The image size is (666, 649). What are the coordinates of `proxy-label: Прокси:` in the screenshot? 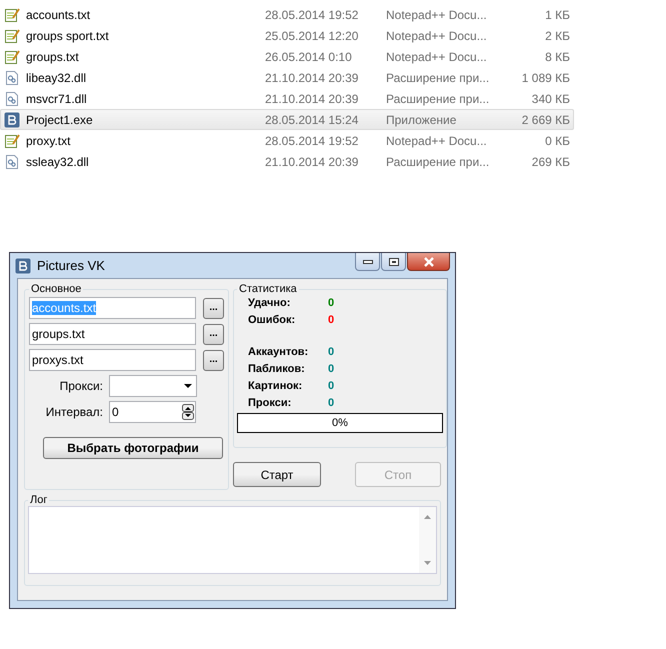 It's located at (81, 386).